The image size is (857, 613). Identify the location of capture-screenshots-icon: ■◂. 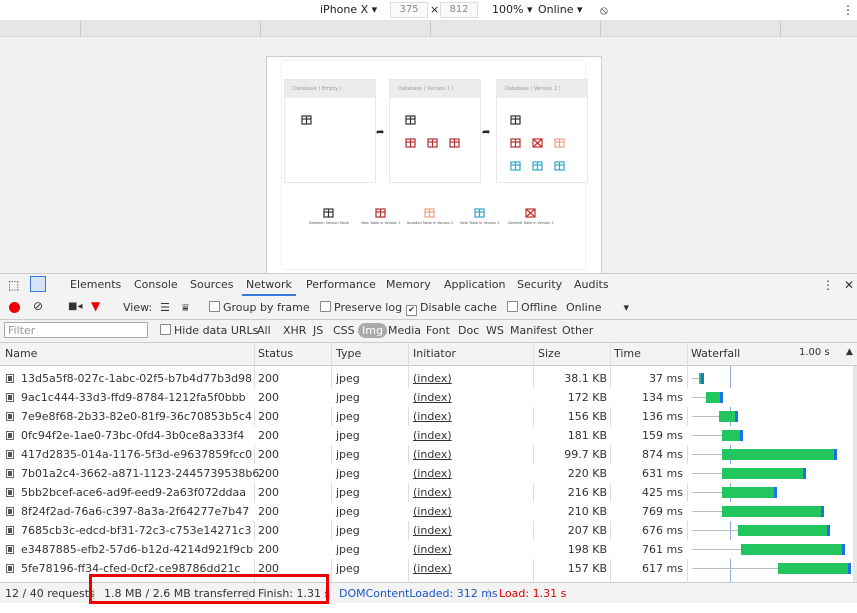
(75, 306).